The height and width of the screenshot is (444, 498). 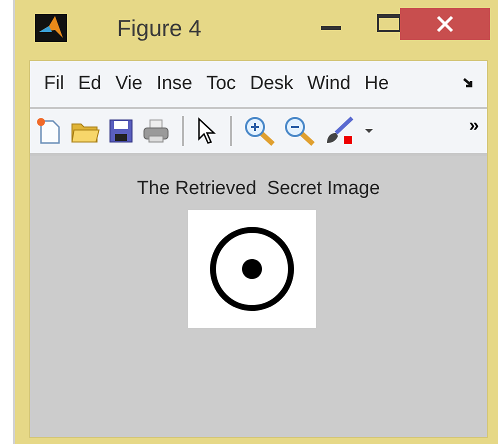 What do you see at coordinates (376, 84) in the screenshot?
I see `menu-item: He` at bounding box center [376, 84].